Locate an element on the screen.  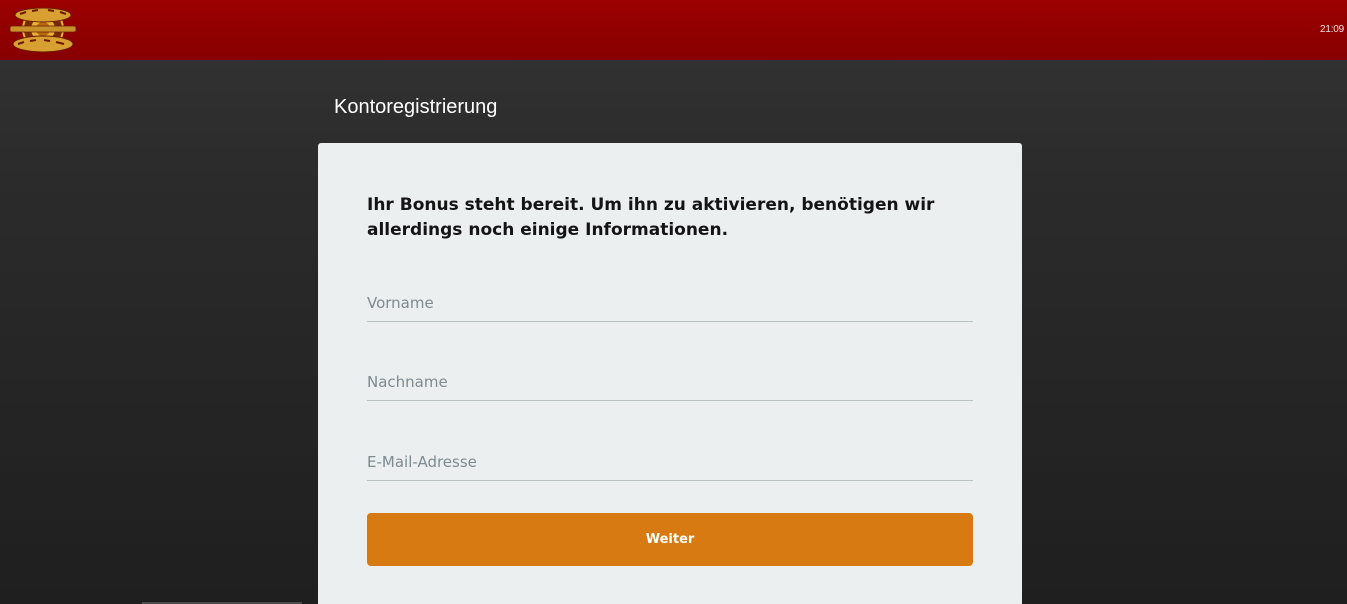
top-bar: 21:09 is located at coordinates (673, 30).